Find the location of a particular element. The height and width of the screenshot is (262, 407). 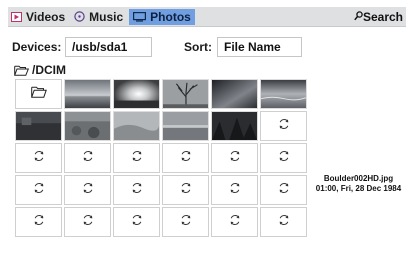

folder-up-icon is located at coordinates (38, 94).